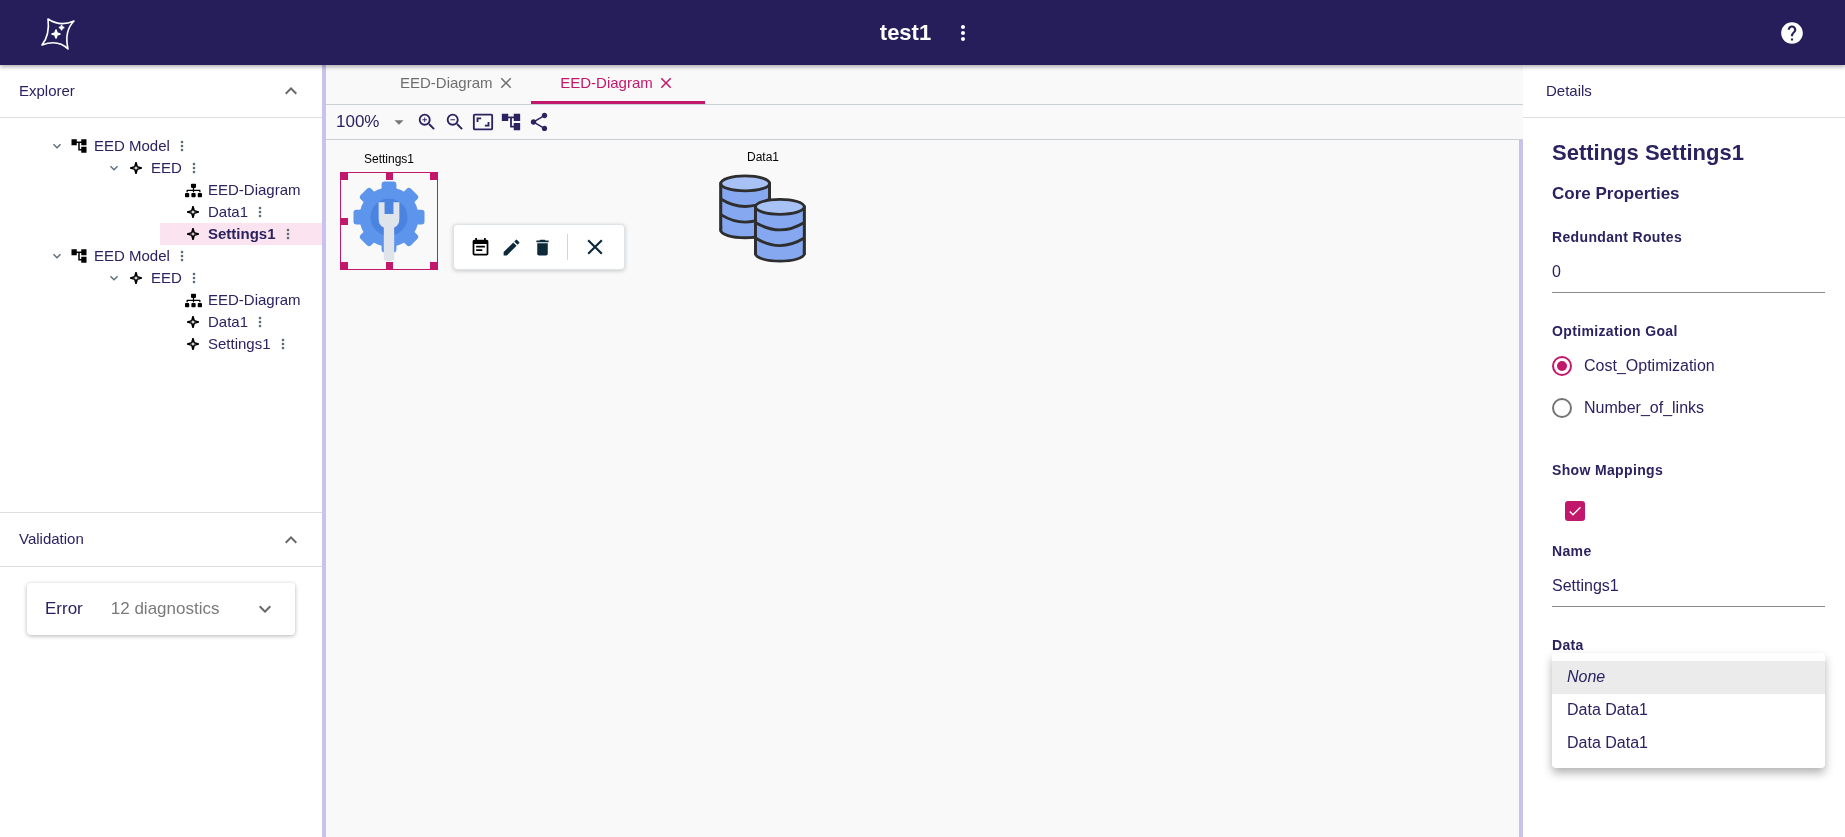  I want to click on field-label: Optimization Goal, so click(1615, 331).